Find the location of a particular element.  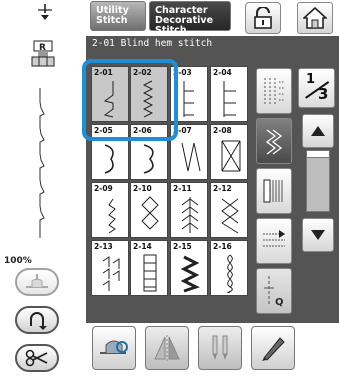

stitch-cell-2-12: 2-12 is located at coordinates (229, 210).